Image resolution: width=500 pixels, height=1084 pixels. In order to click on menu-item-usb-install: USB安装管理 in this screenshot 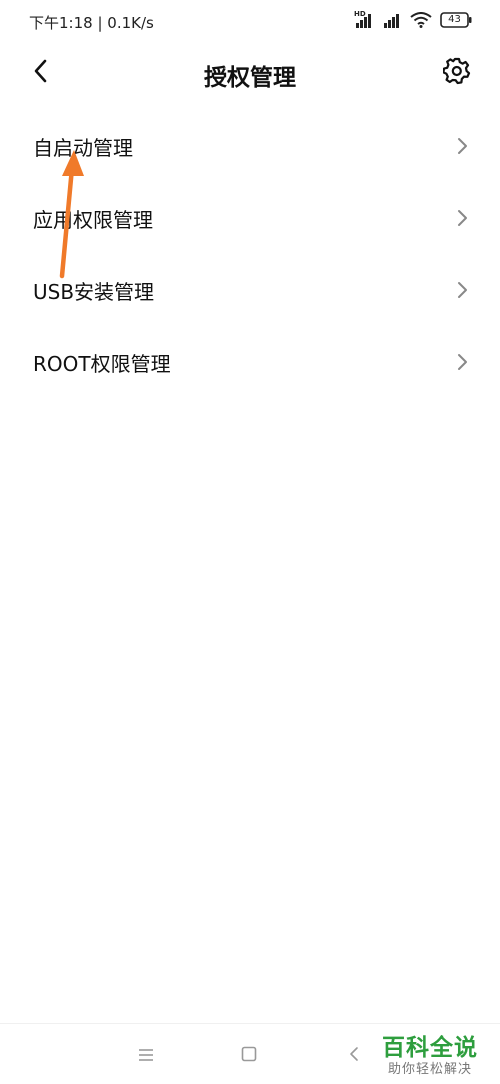, I will do `click(250, 290)`.